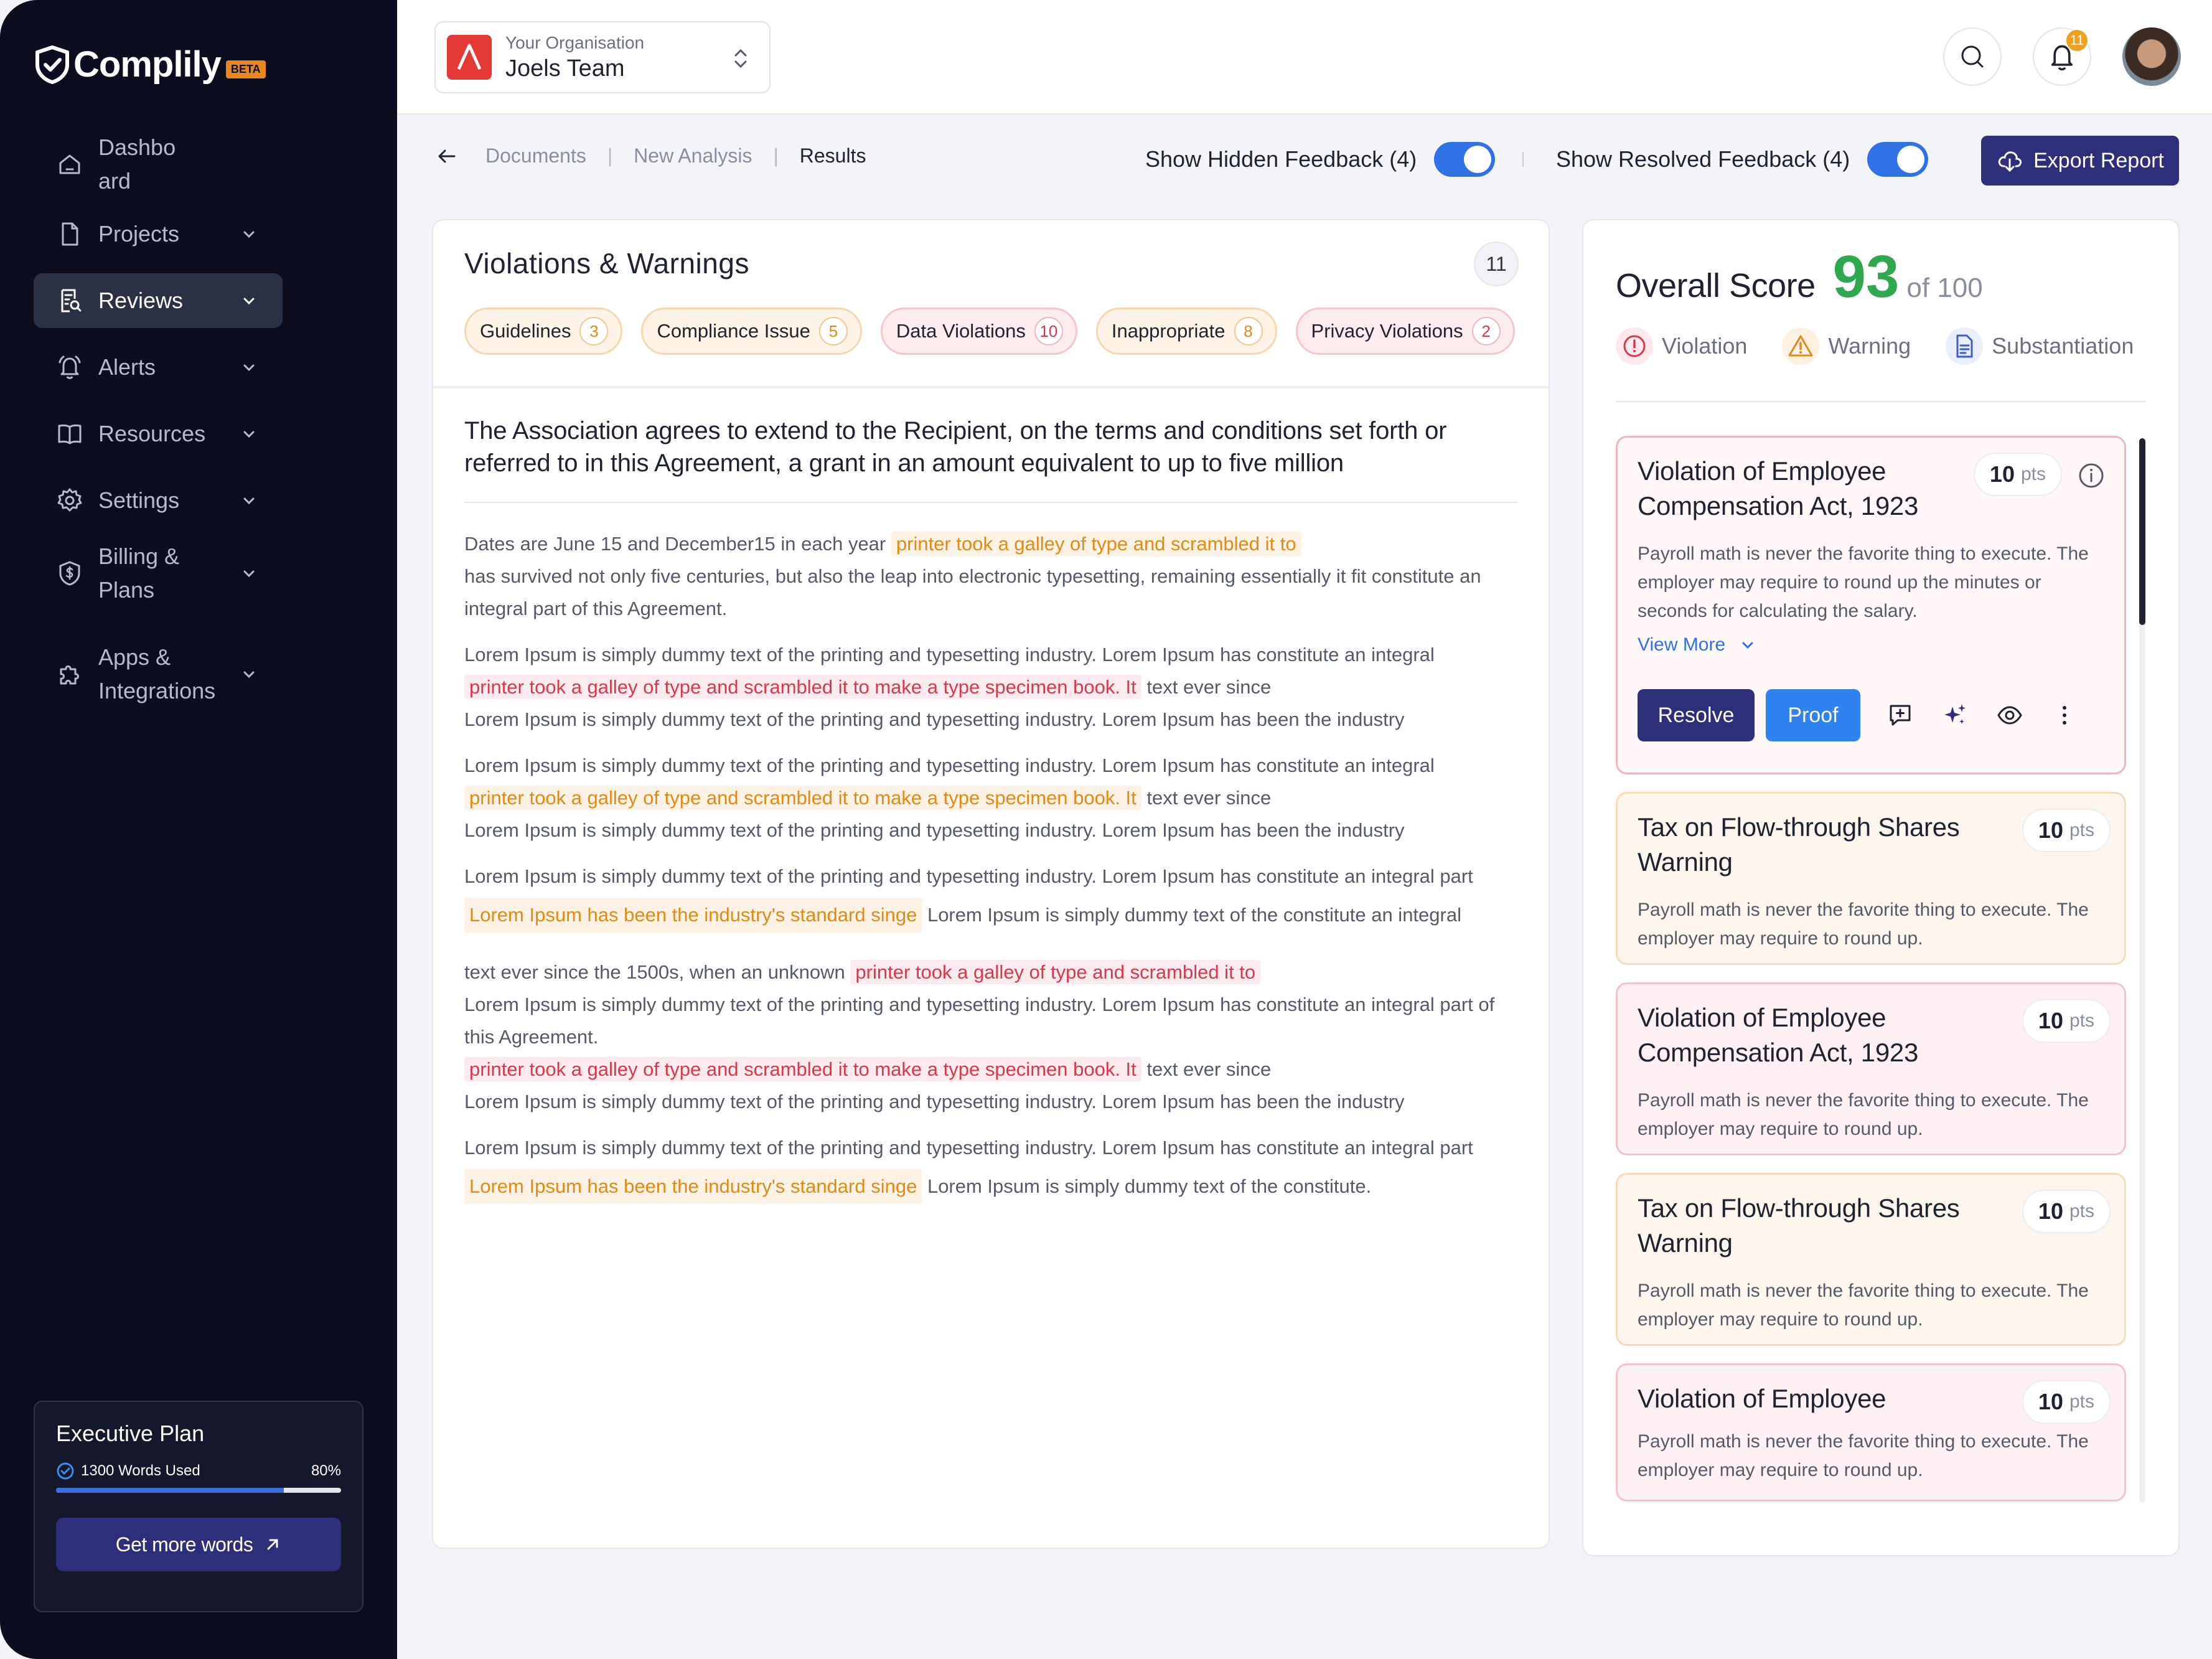 This screenshot has width=2212, height=1659. What do you see at coordinates (141, 300) in the screenshot?
I see `sidebar-item-label: Reviews` at bounding box center [141, 300].